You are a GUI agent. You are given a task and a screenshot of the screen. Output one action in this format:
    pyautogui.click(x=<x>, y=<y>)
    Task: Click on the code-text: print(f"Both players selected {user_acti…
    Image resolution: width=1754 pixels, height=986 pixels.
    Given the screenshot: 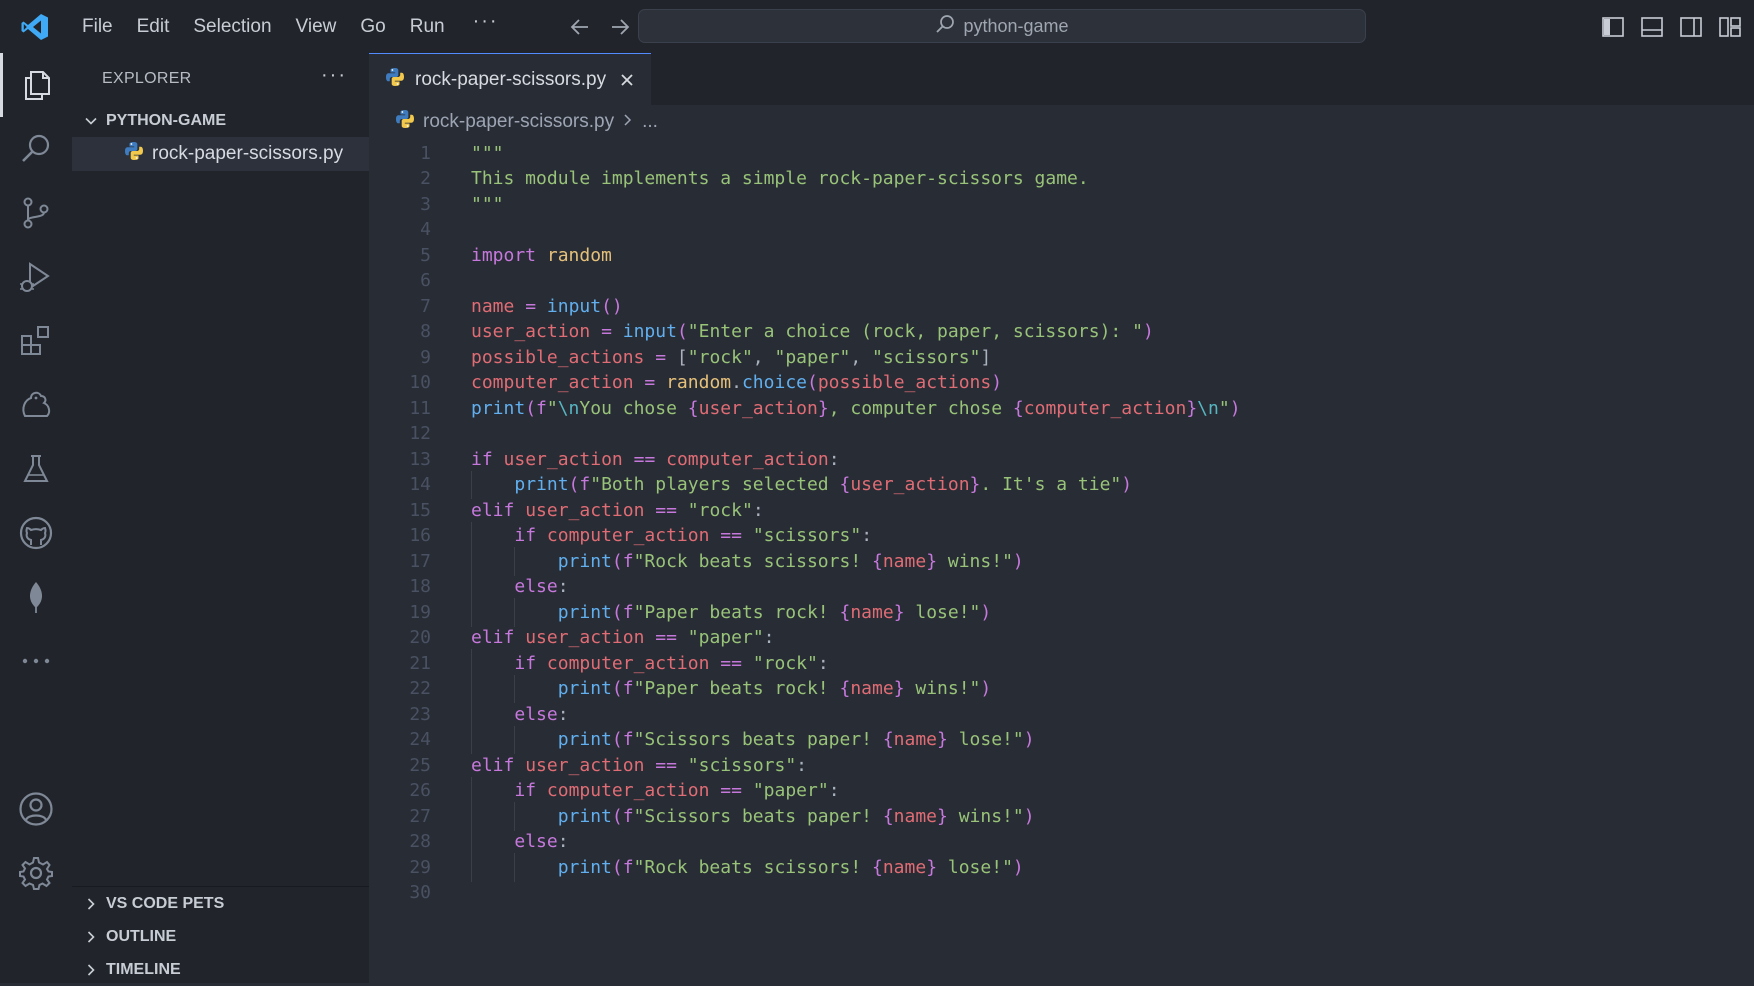 What is the action you would take?
    pyautogui.click(x=823, y=485)
    